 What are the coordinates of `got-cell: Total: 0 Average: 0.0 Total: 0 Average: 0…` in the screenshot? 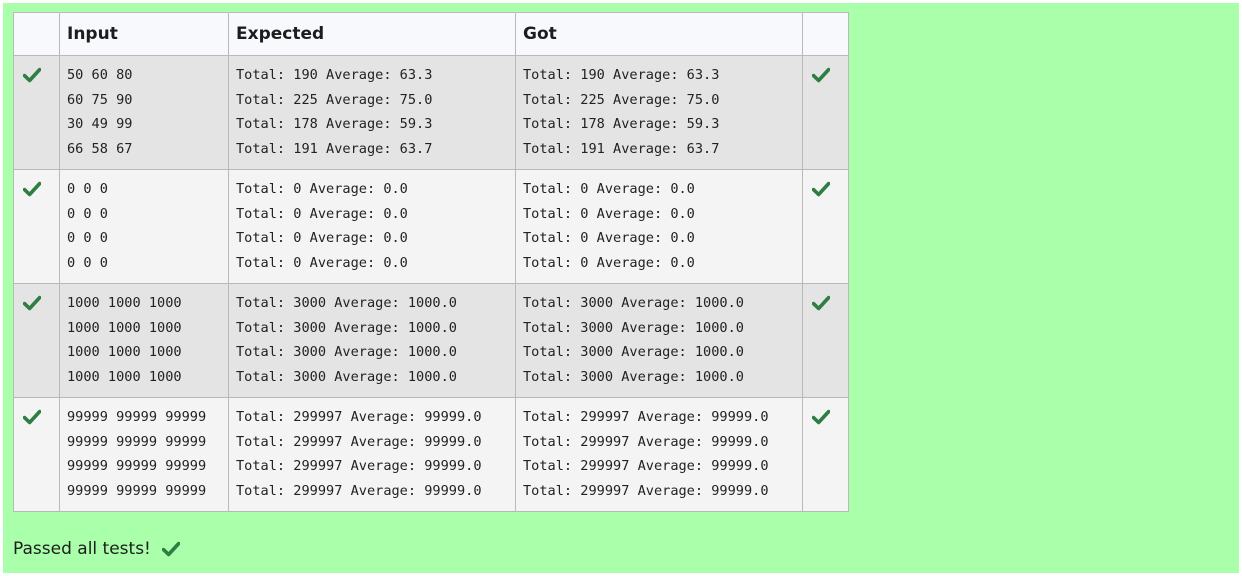 It's located at (659, 226).